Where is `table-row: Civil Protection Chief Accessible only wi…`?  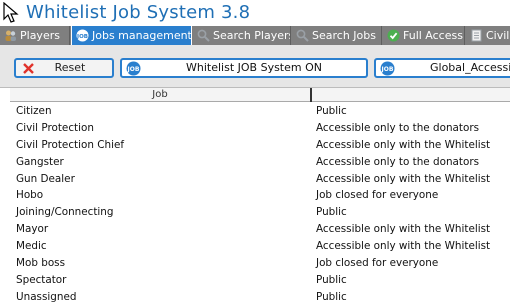
table-row: Civil Protection Chief Accessible only wi… is located at coordinates (255, 145).